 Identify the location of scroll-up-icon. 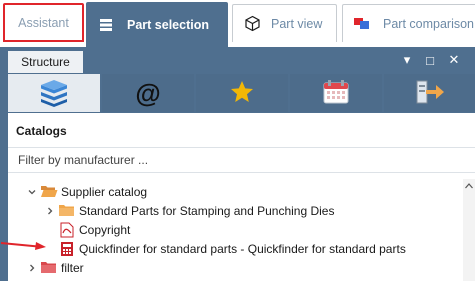
(469, 186).